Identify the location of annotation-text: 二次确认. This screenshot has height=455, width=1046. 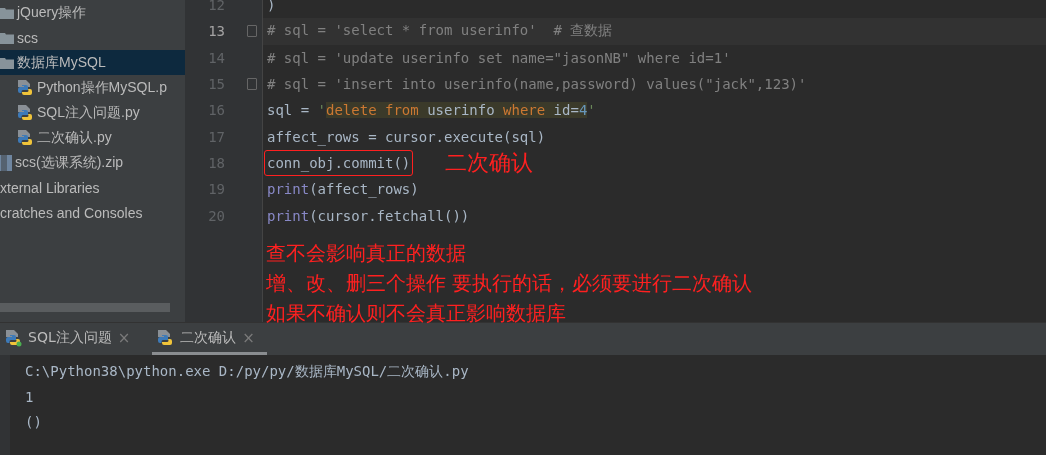
(489, 162).